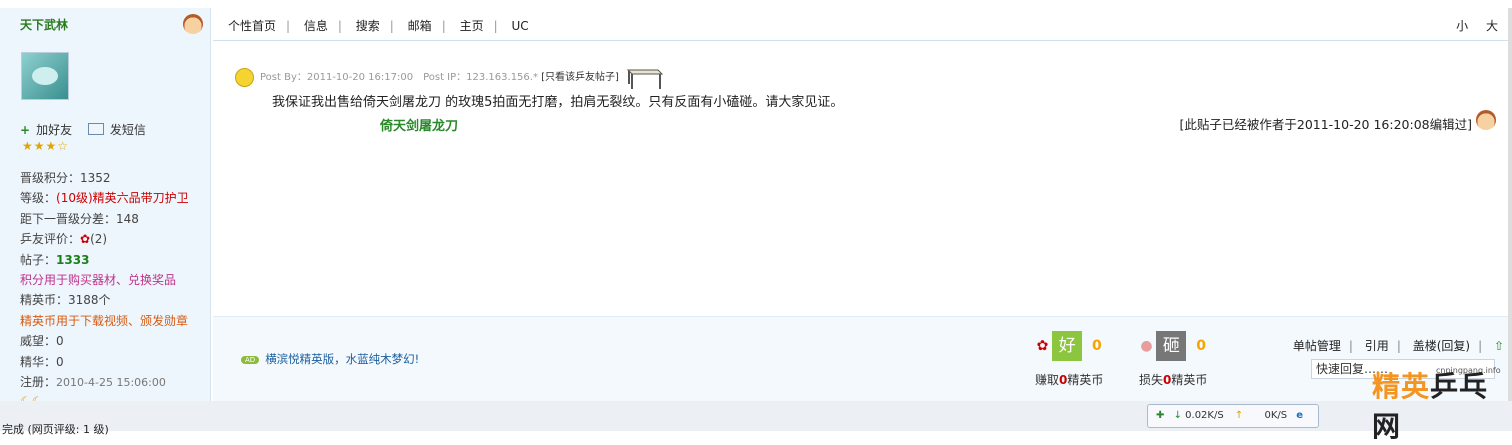 The height and width of the screenshot is (445, 1512). What do you see at coordinates (1177, 415) in the screenshot?
I see `download-arrow-icon: ↓` at bounding box center [1177, 415].